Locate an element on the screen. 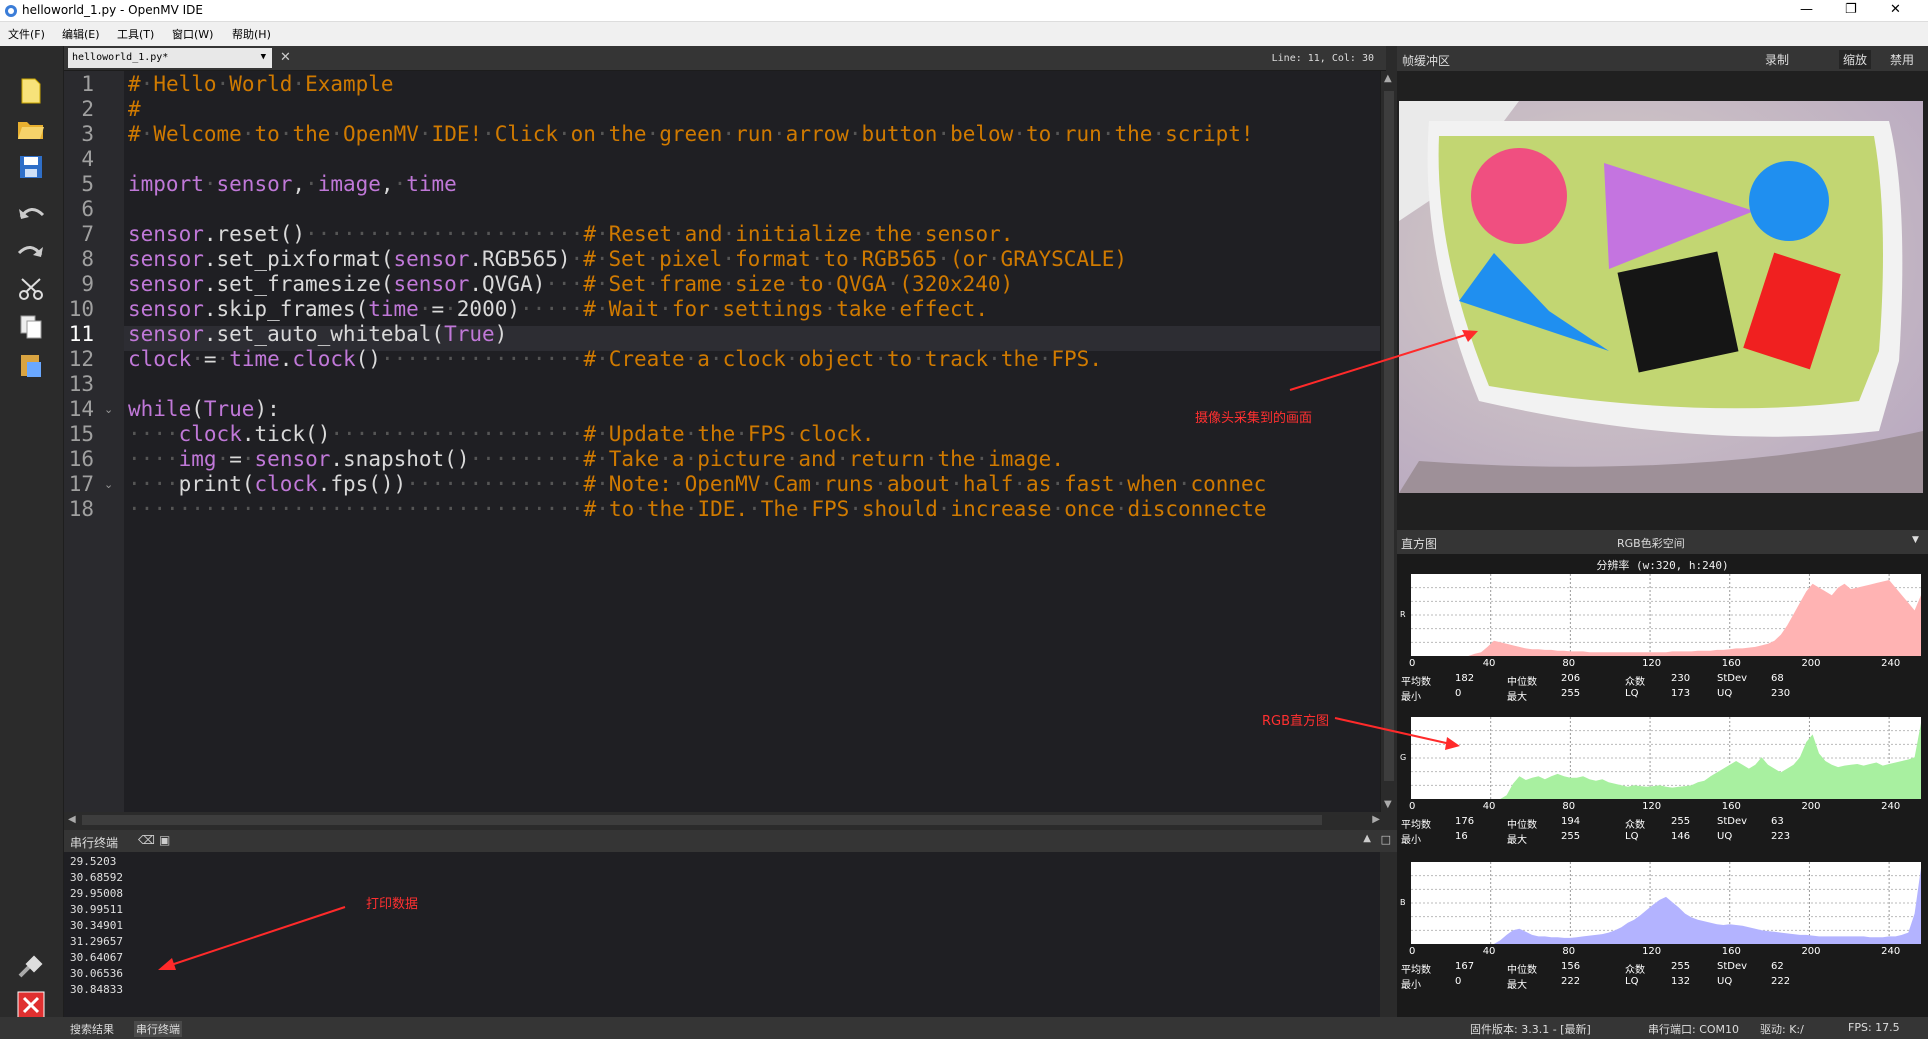 The width and height of the screenshot is (1928, 1039). firmware-version: 固件版本: 3.3.1 - [最新] is located at coordinates (1530, 1029).